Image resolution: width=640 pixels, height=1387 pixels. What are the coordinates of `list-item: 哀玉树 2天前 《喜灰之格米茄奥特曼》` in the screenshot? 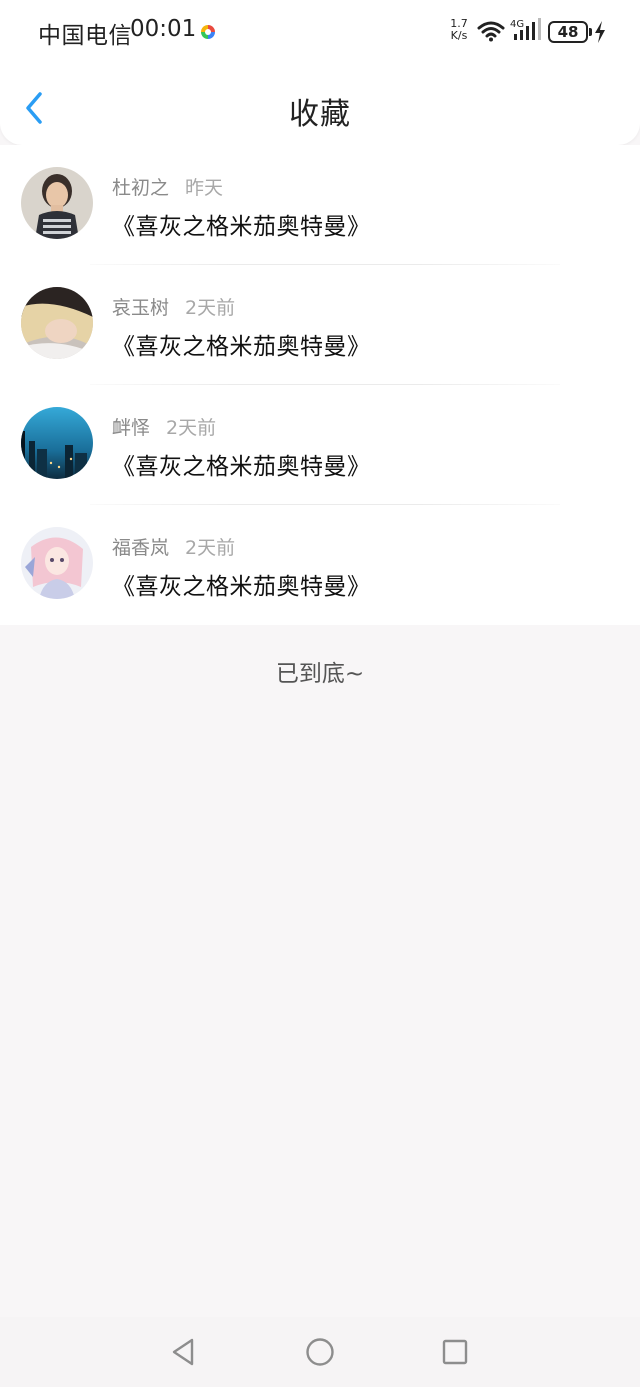 It's located at (320, 325).